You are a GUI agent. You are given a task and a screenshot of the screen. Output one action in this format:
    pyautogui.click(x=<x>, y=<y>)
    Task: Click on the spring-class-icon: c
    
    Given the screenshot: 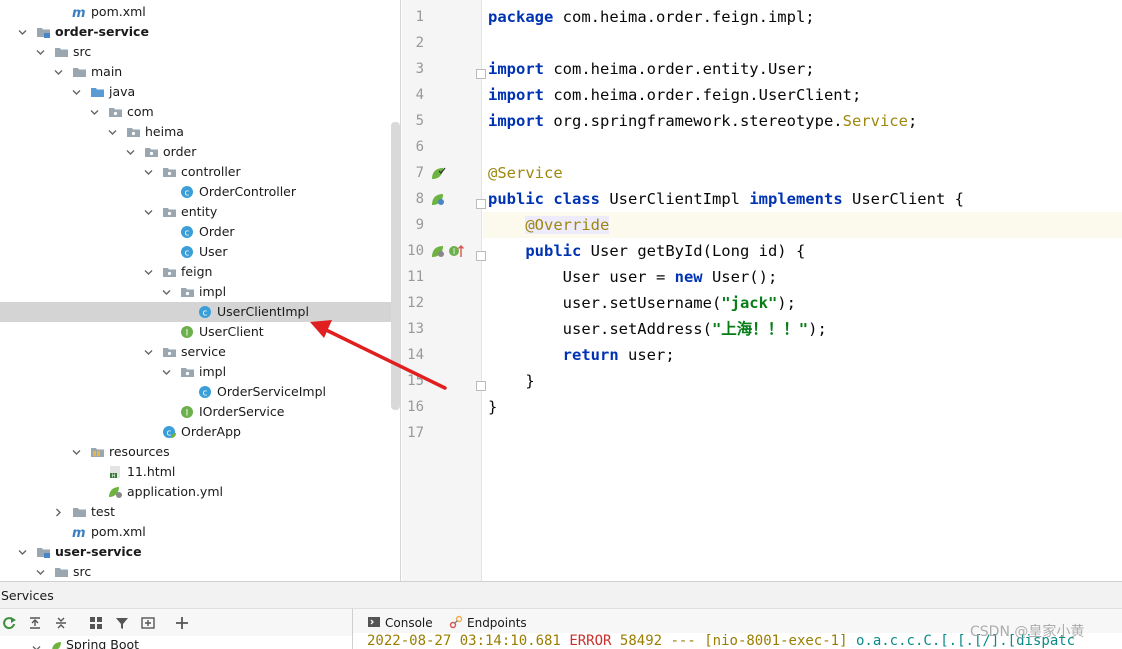 What is the action you would take?
    pyautogui.click(x=169, y=432)
    